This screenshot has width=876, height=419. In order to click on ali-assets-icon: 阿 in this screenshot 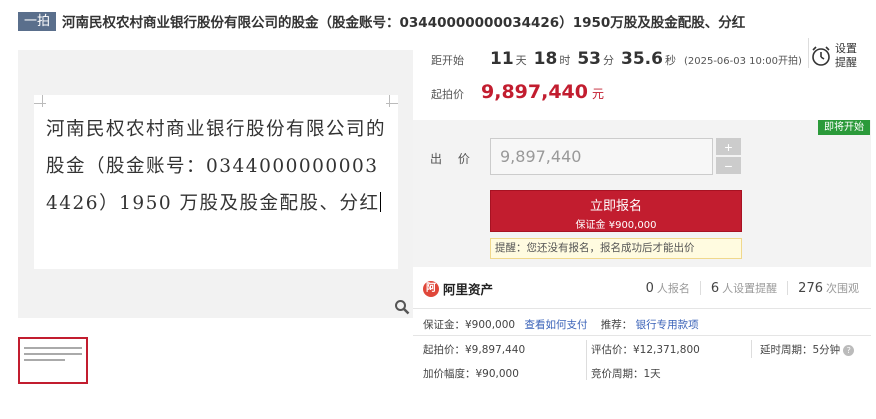, I will do `click(431, 288)`.